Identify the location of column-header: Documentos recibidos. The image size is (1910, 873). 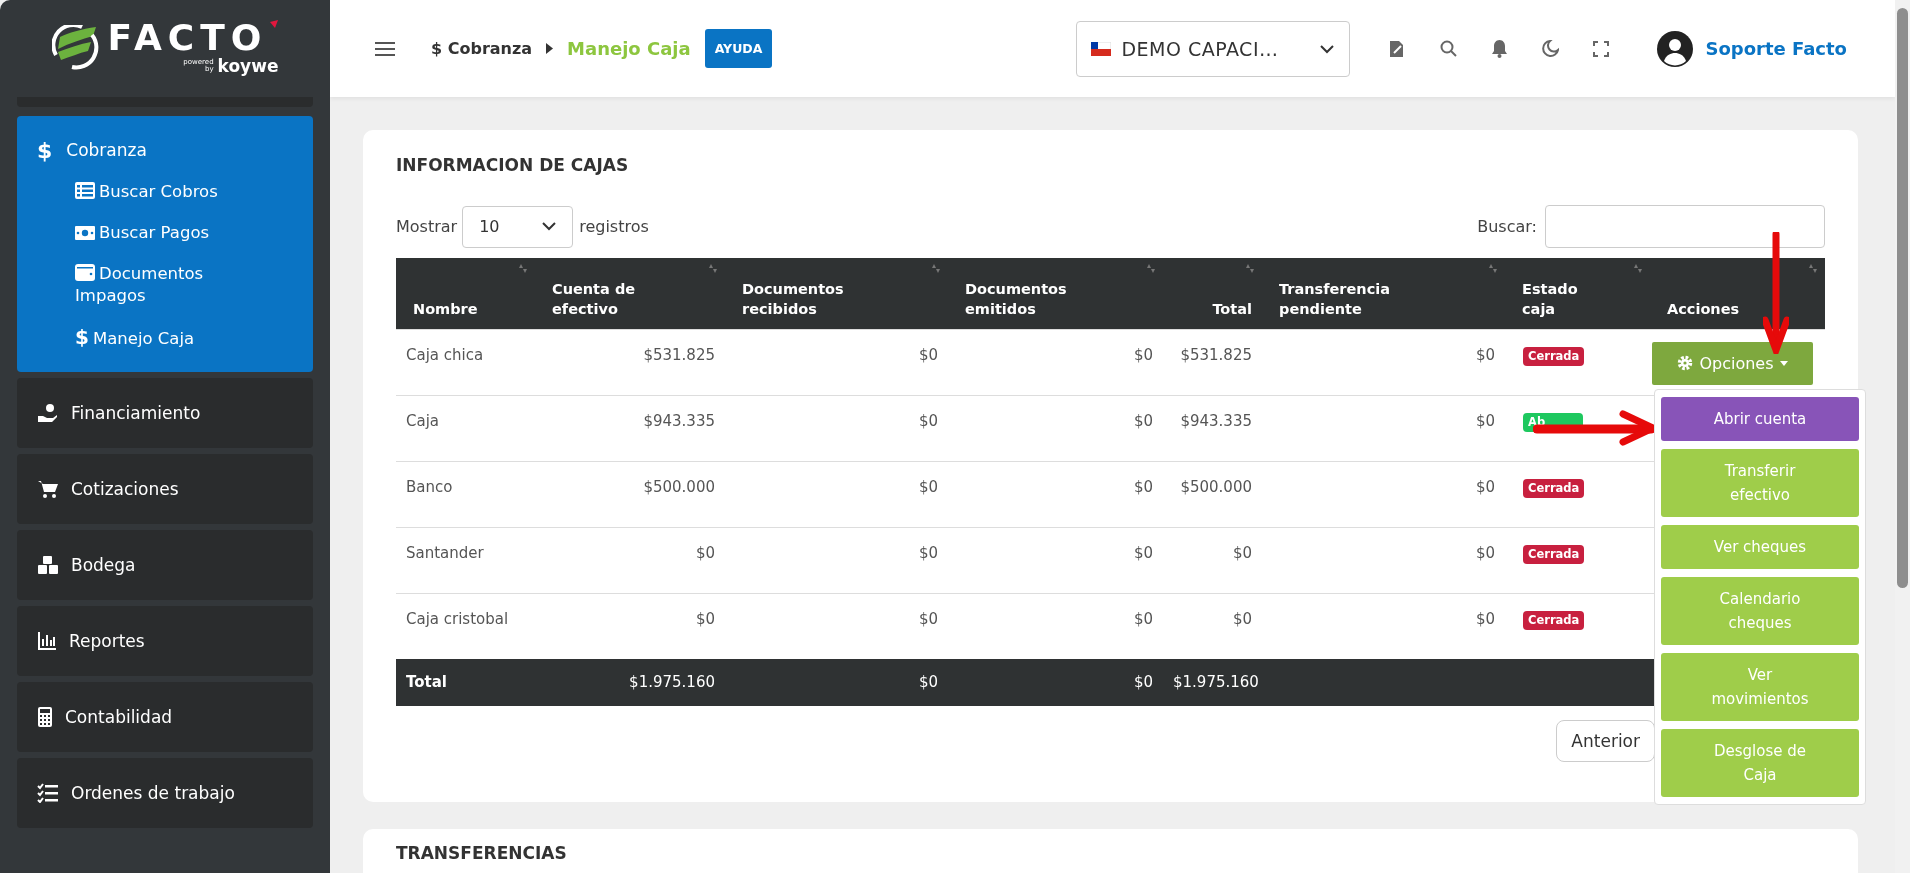
(836, 293).